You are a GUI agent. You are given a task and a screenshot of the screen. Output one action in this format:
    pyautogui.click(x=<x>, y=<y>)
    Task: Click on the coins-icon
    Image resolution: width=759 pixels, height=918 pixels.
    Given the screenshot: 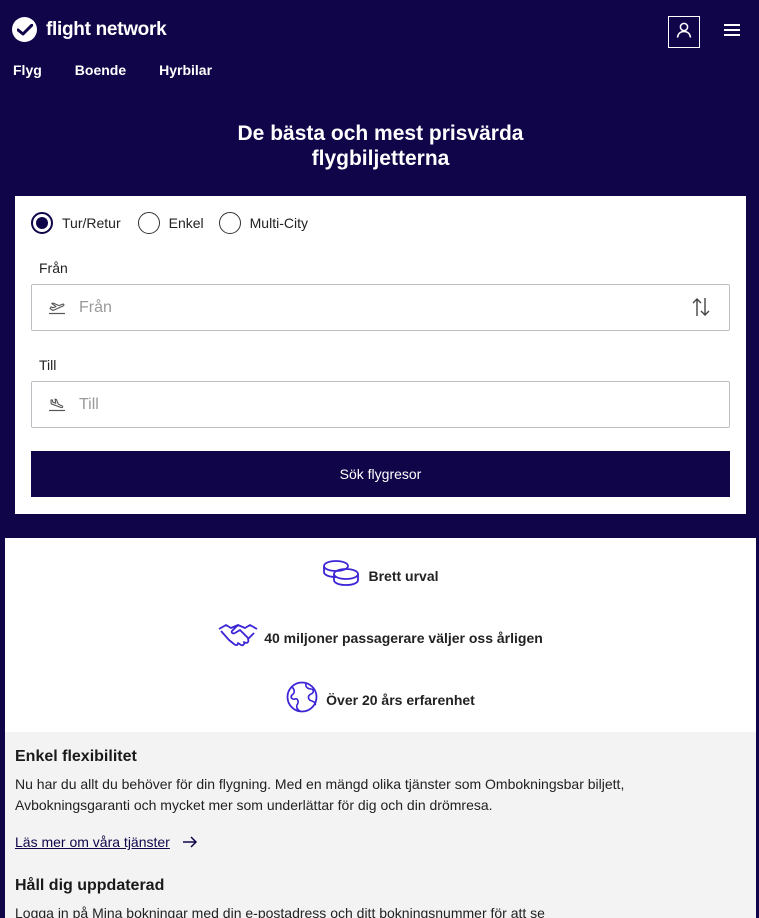 What is the action you would take?
    pyautogui.click(x=341, y=575)
    